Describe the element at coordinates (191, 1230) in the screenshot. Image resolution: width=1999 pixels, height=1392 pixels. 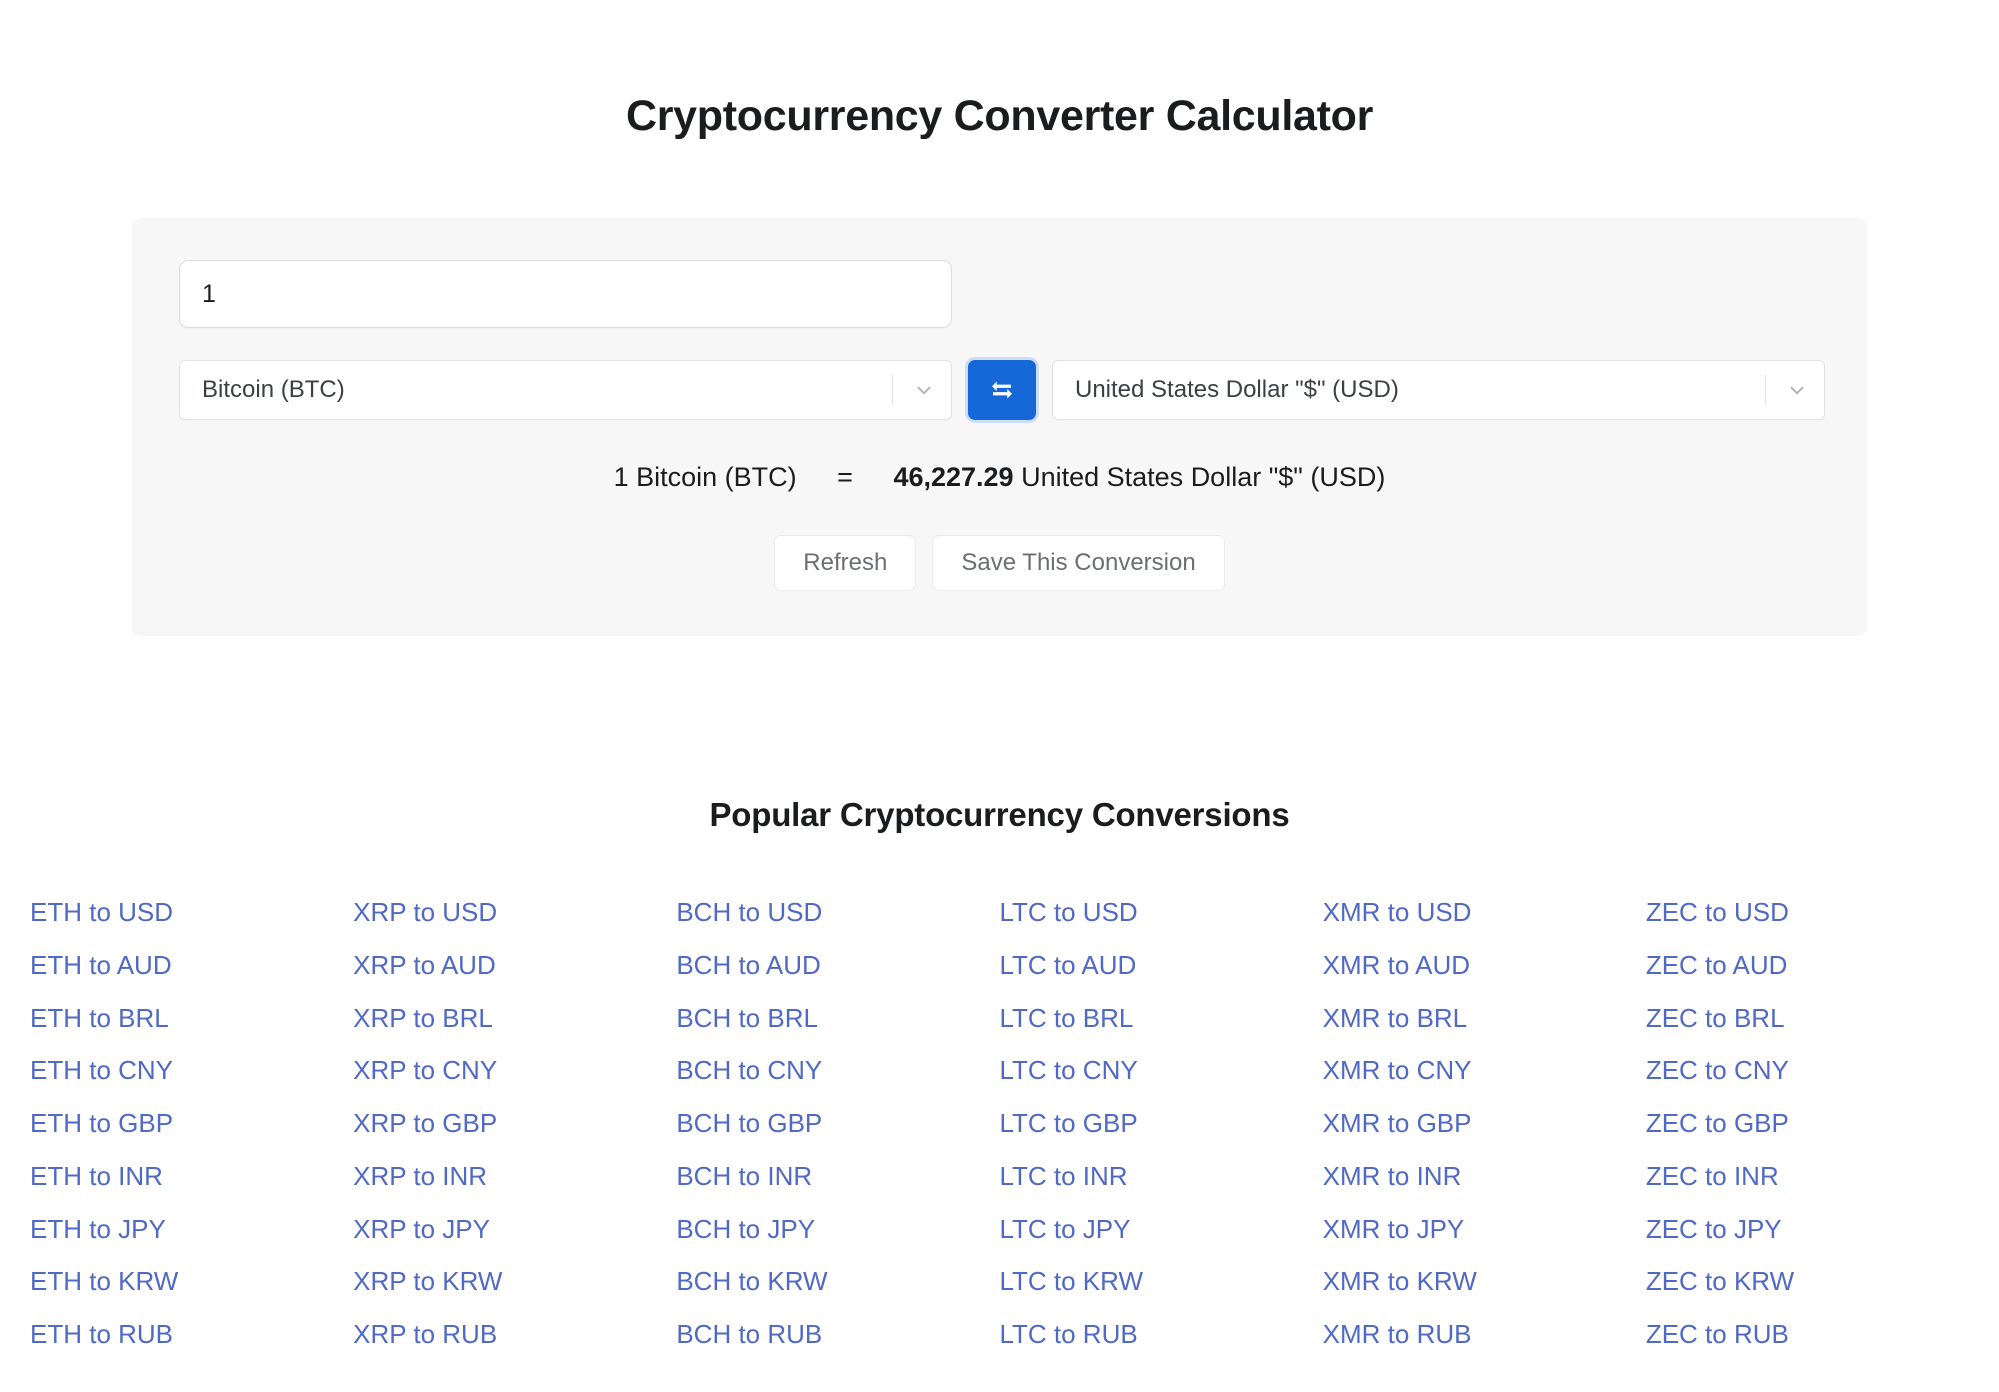
I see `conversion-link: ETH to JPY` at that location.